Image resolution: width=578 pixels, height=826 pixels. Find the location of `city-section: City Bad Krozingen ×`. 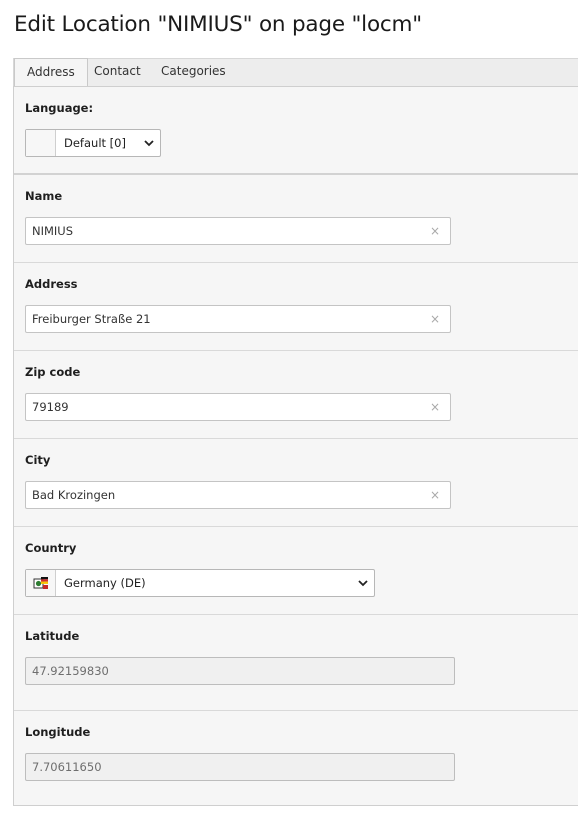

city-section: City Bad Krozingen × is located at coordinates (296, 483).